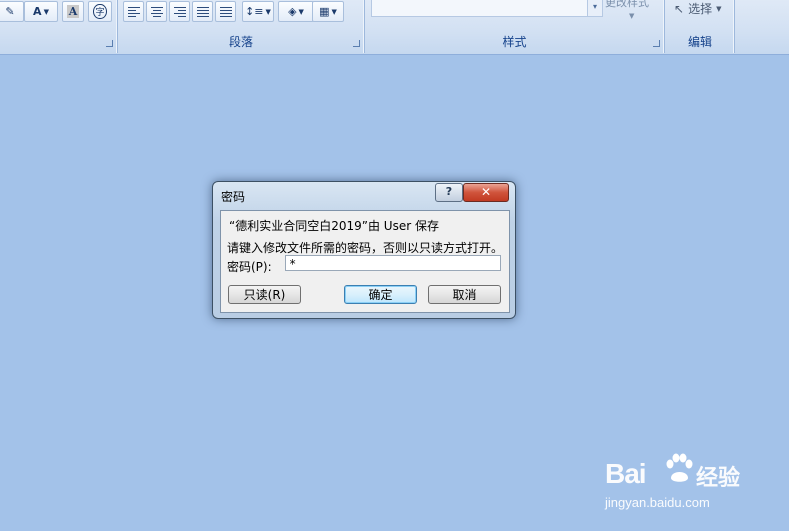  I want to click on baidu-watermark: Bai 经验 jingyan.baidu.com, so click(695, 485).